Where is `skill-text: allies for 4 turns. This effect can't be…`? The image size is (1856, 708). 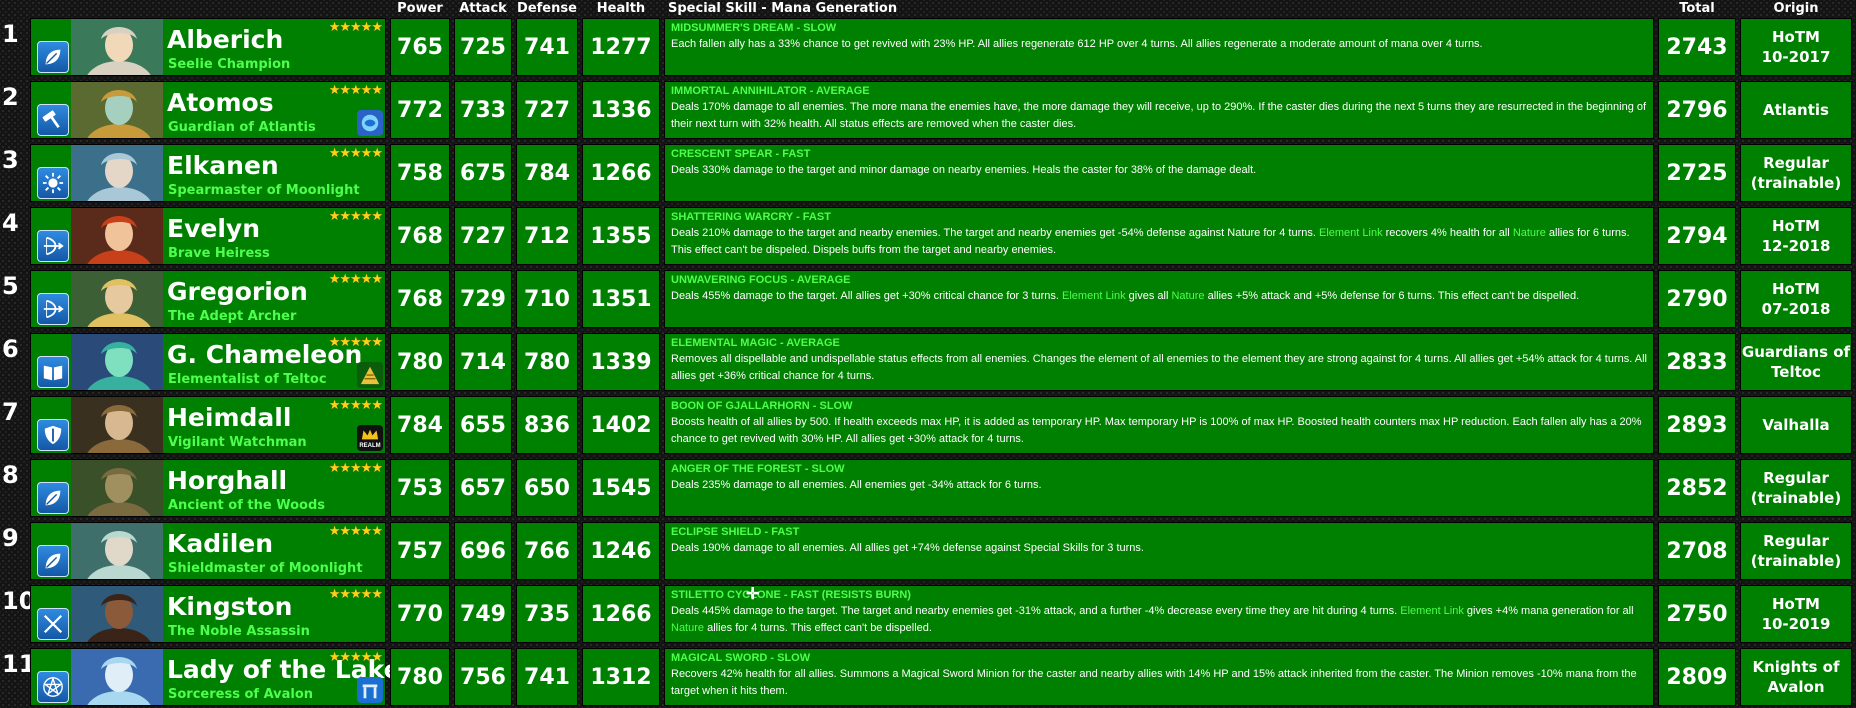 skill-text: allies for 4 turns. This effect can't be… is located at coordinates (818, 628).